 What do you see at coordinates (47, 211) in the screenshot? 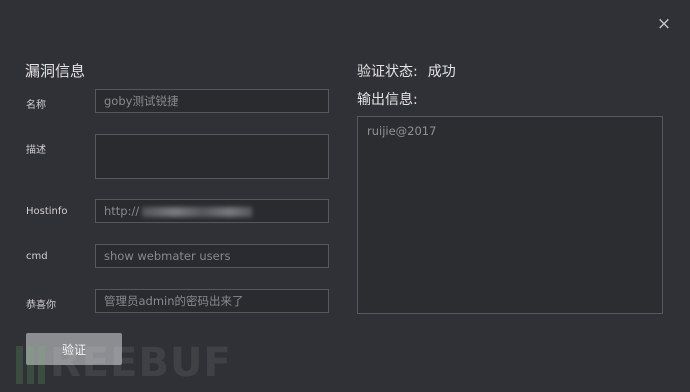
I see `hostinfo-label: Hostinfo` at bounding box center [47, 211].